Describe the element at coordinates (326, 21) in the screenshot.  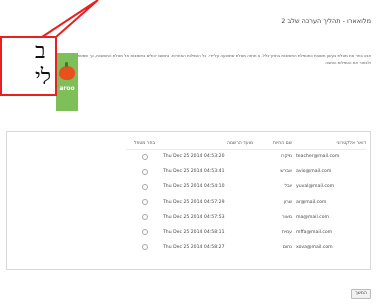
I see `page-title: מלואארו - תהליך הערכה שלב 2` at that location.